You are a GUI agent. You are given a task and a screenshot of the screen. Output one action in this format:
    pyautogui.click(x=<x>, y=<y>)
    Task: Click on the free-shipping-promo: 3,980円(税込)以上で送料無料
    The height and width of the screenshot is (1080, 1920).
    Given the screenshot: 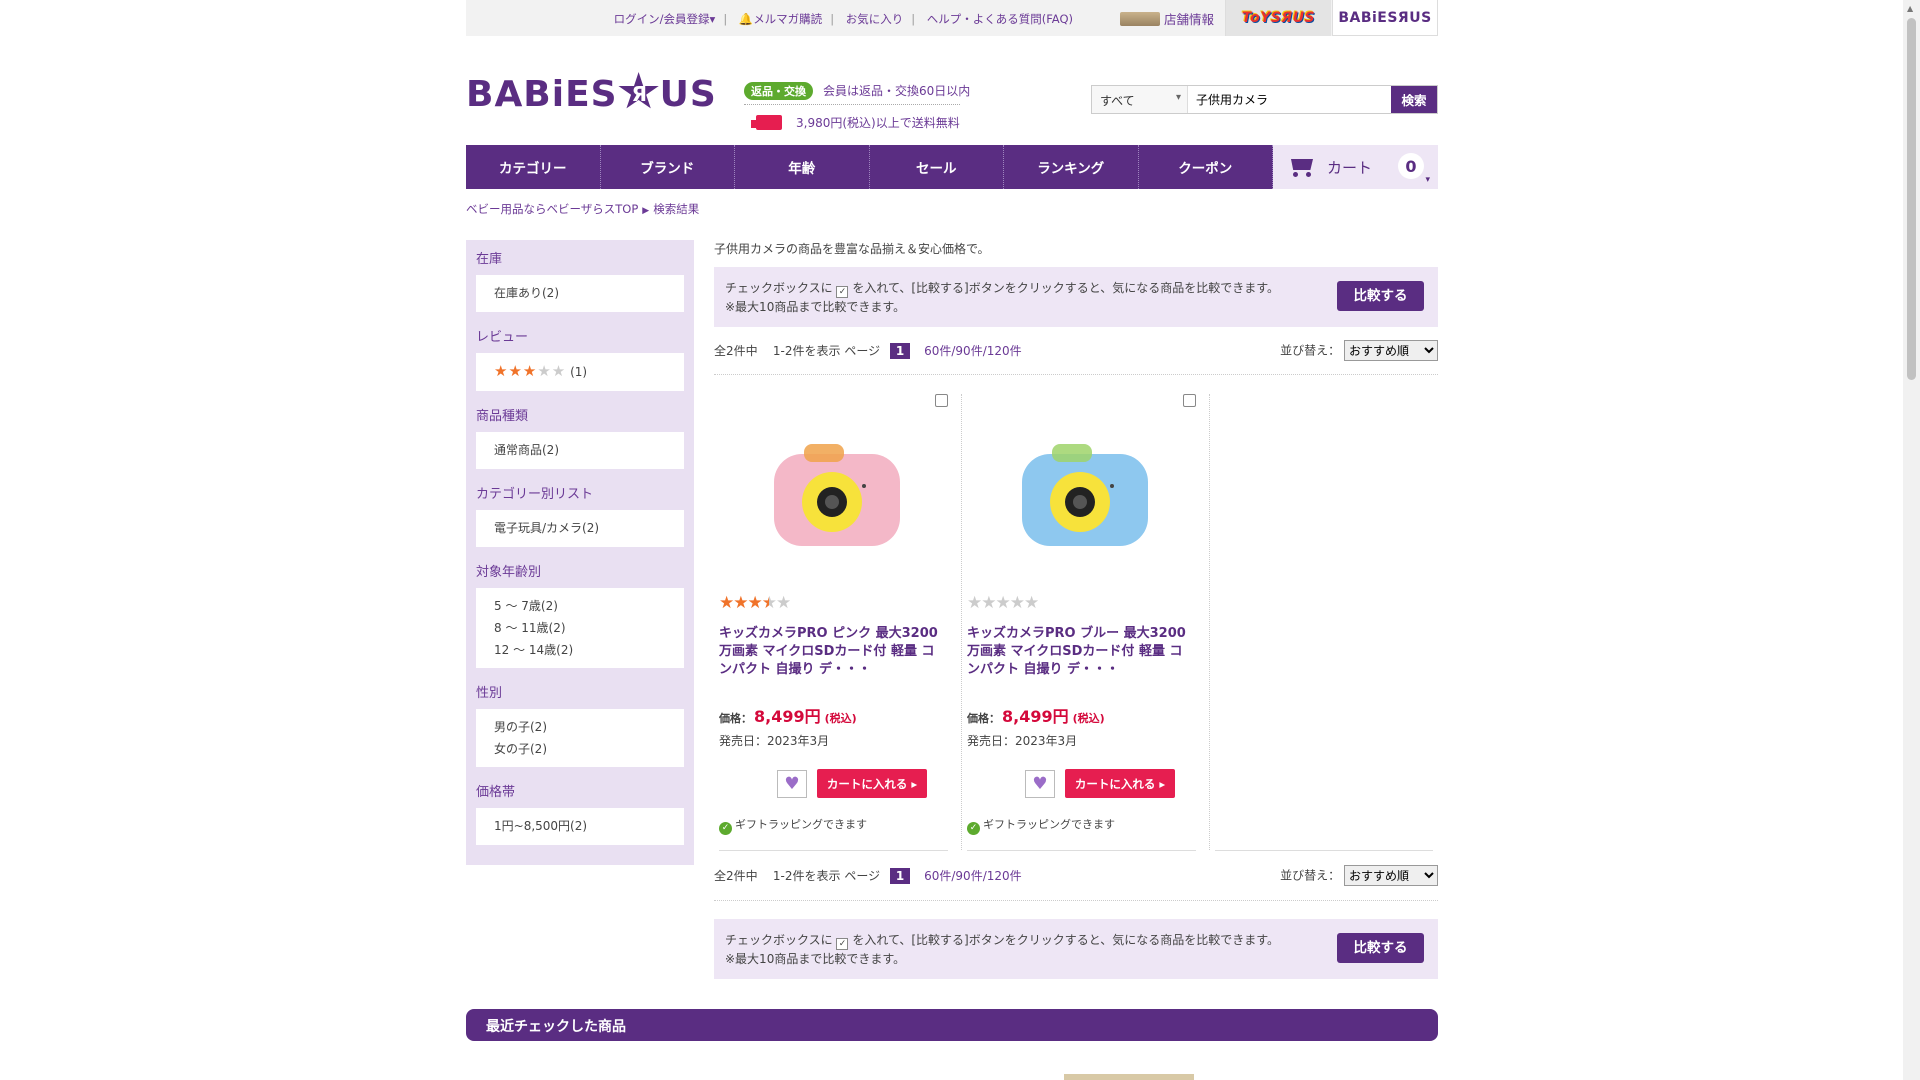 What is the action you would take?
    pyautogui.click(x=855, y=122)
    